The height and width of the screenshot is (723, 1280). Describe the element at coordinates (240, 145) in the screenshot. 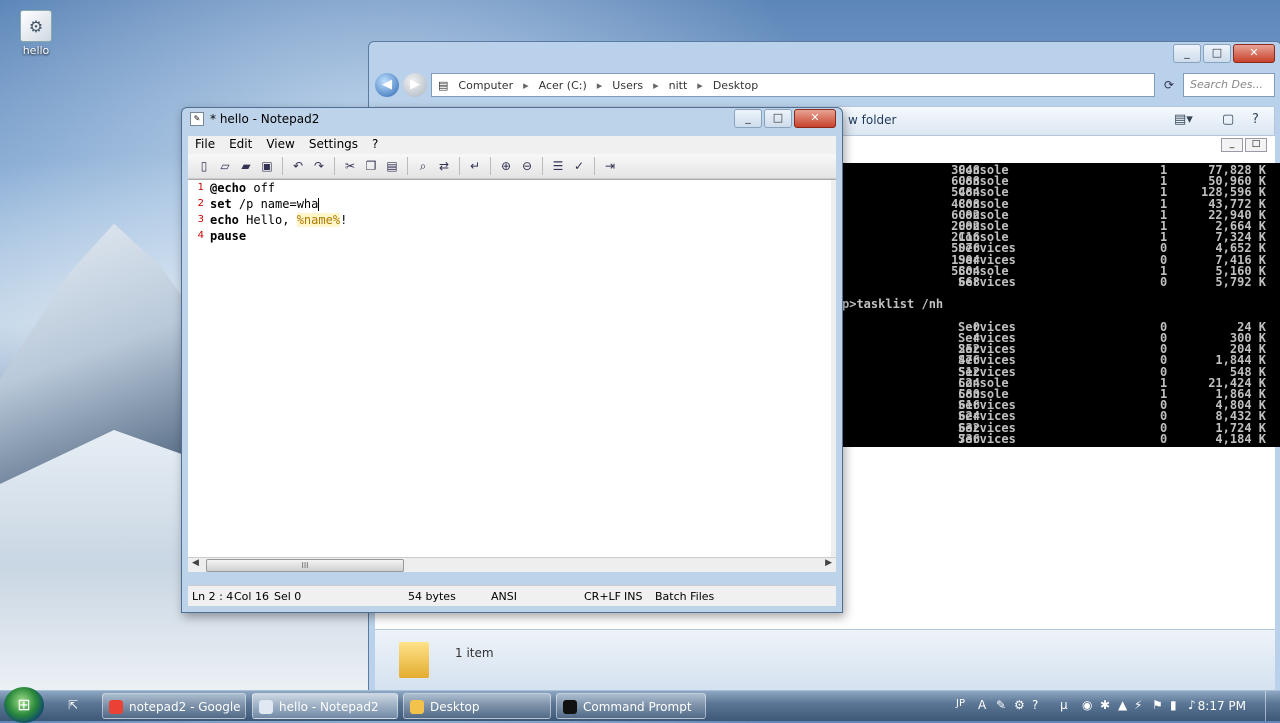

I see `menu-edit: Edit` at that location.